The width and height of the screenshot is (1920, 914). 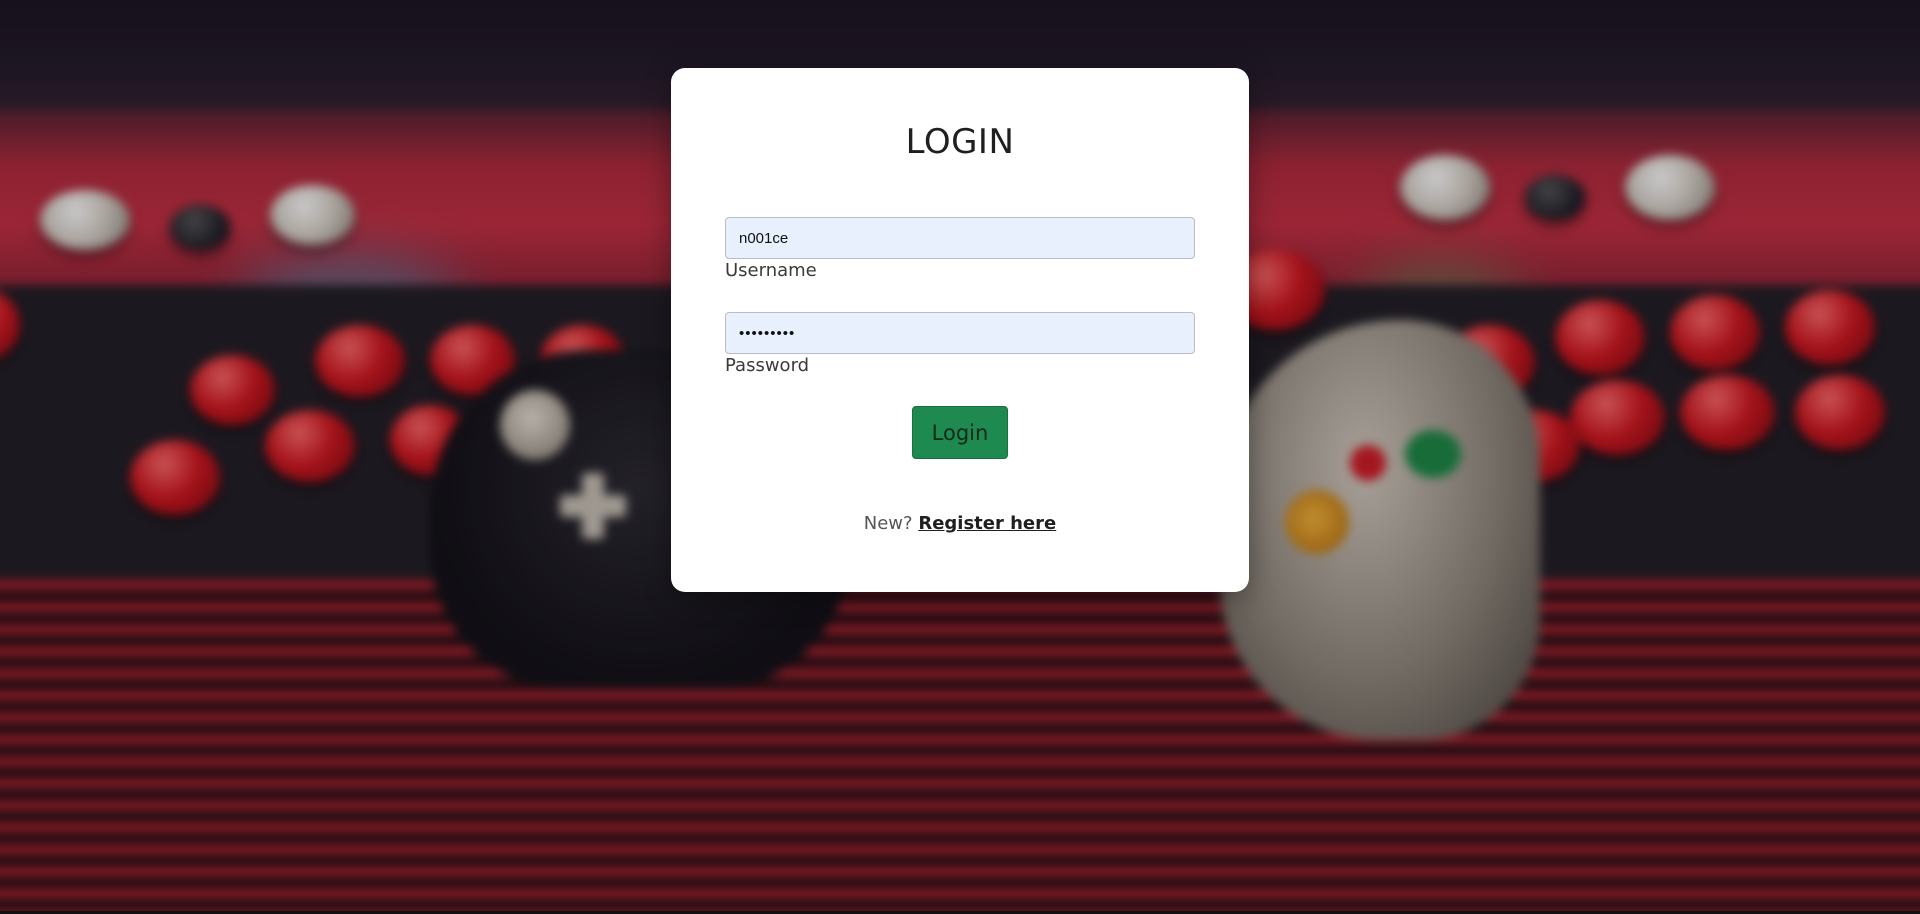 I want to click on register-prompt: New? Register here, so click(x=960, y=523).